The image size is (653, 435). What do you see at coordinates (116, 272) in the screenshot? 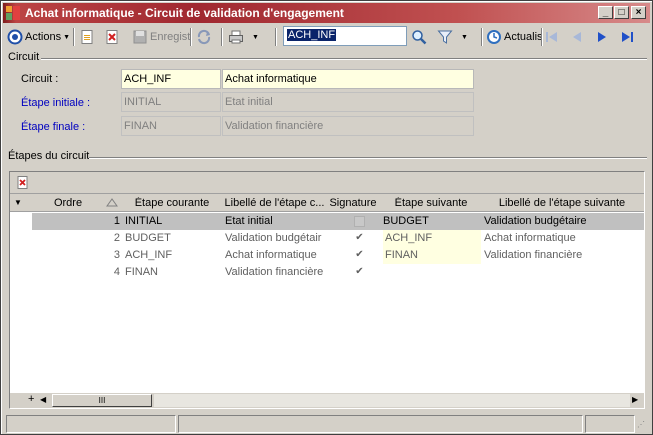
I see `cell-ordre: 4` at bounding box center [116, 272].